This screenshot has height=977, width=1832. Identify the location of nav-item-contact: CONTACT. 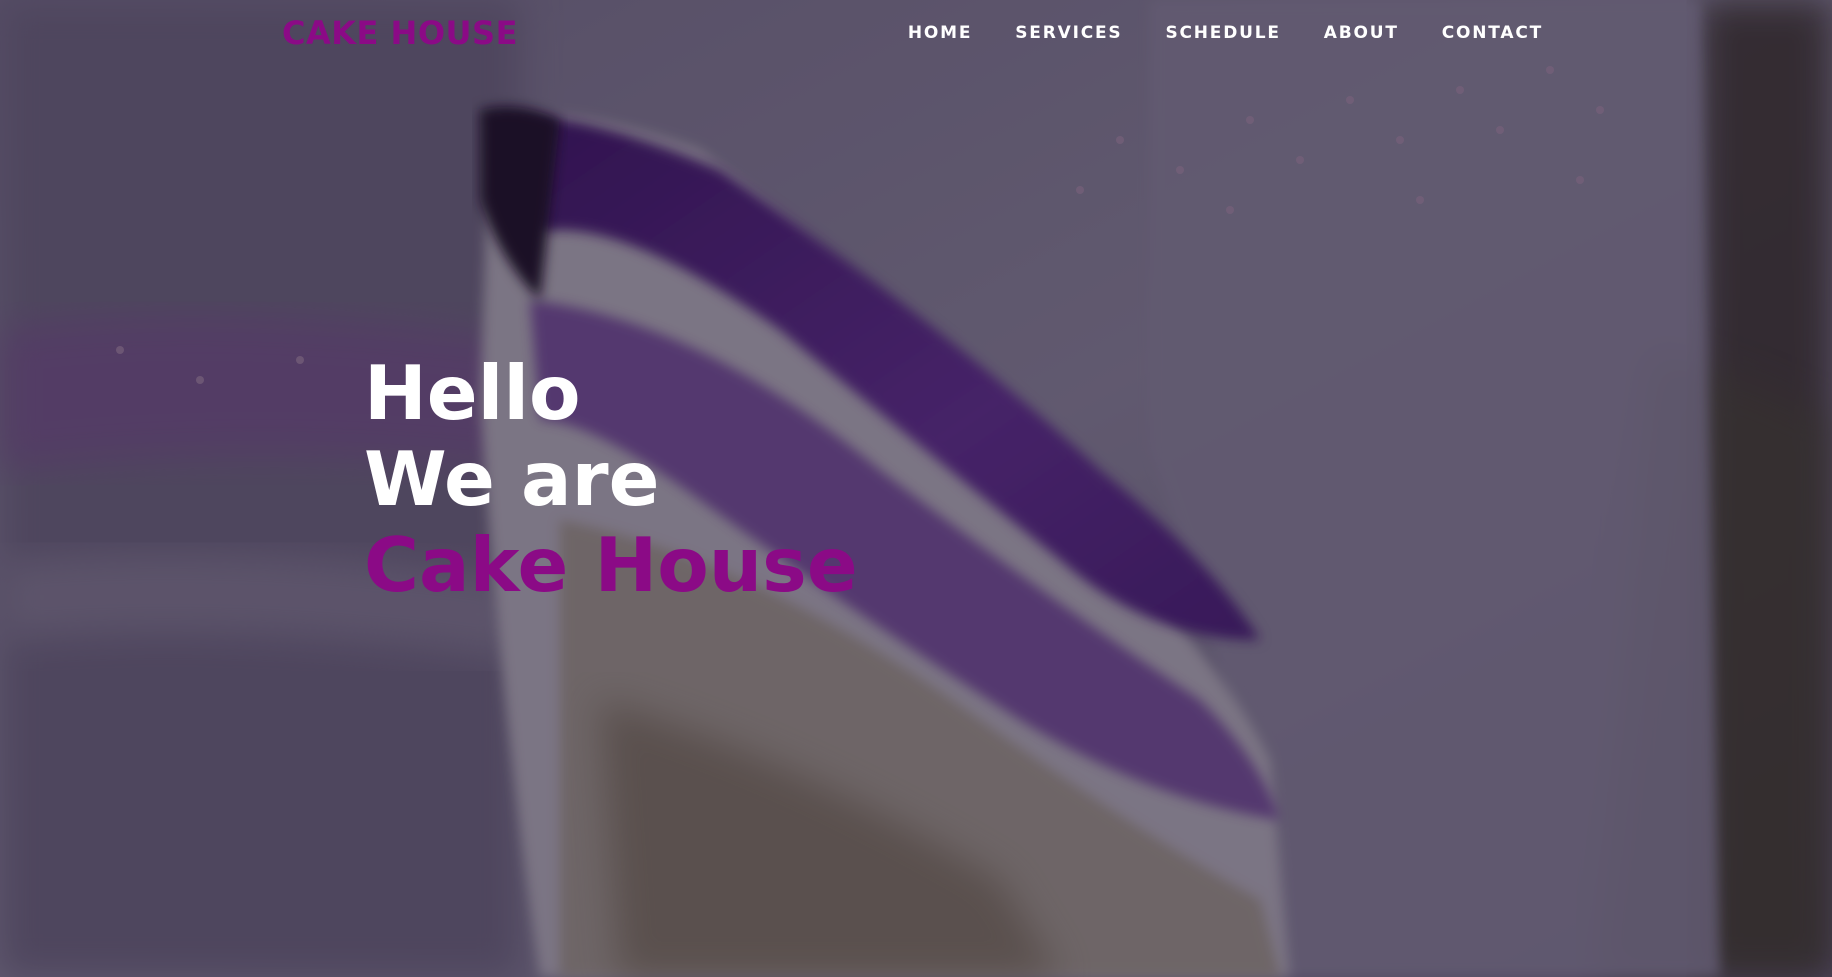
(1492, 33).